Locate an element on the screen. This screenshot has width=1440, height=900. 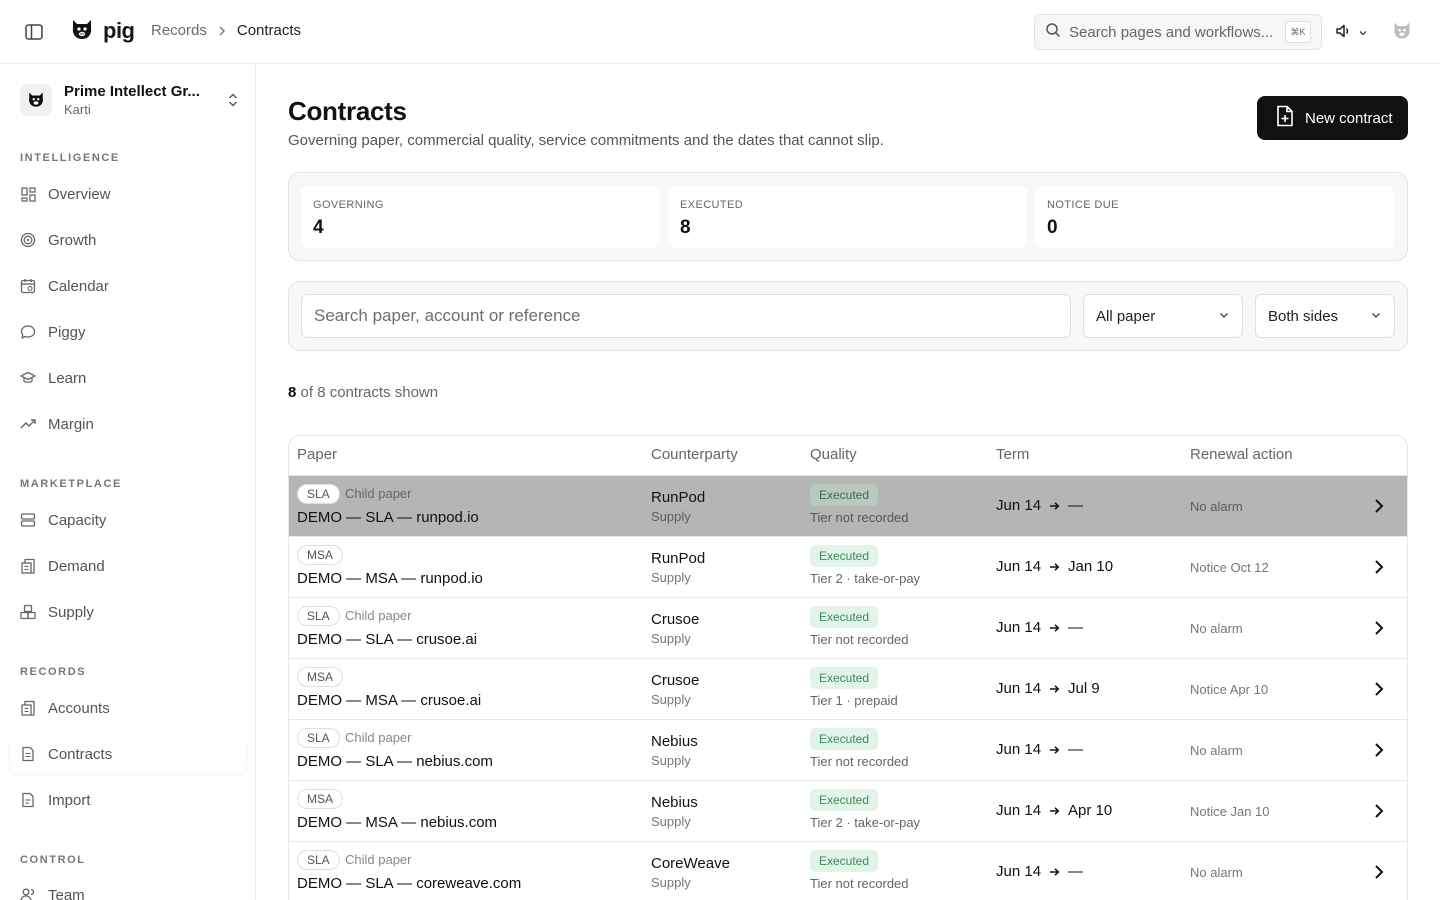
sound-toggle is located at coordinates (1351, 33).